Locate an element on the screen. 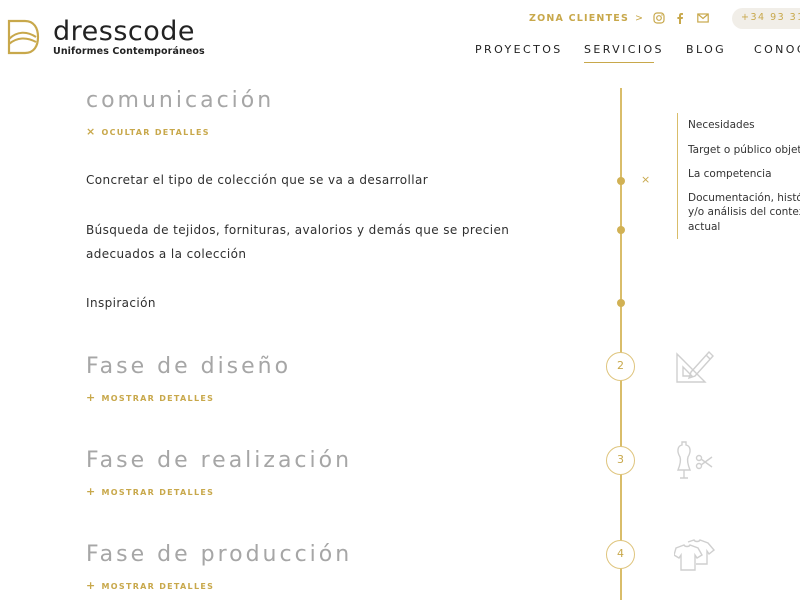  detail-item: Documentación, histórico is located at coordinates (744, 198).